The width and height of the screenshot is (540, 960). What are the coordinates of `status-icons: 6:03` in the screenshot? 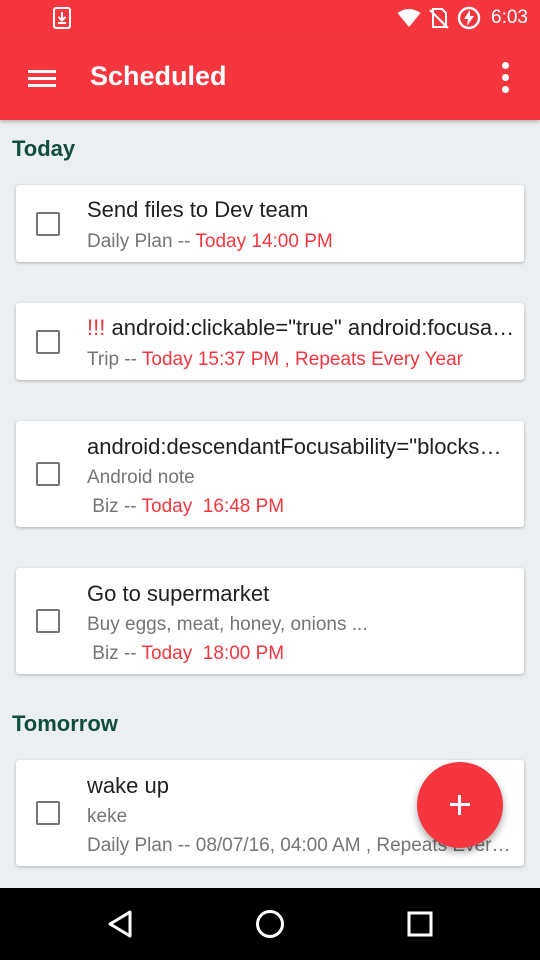 It's located at (462, 18).